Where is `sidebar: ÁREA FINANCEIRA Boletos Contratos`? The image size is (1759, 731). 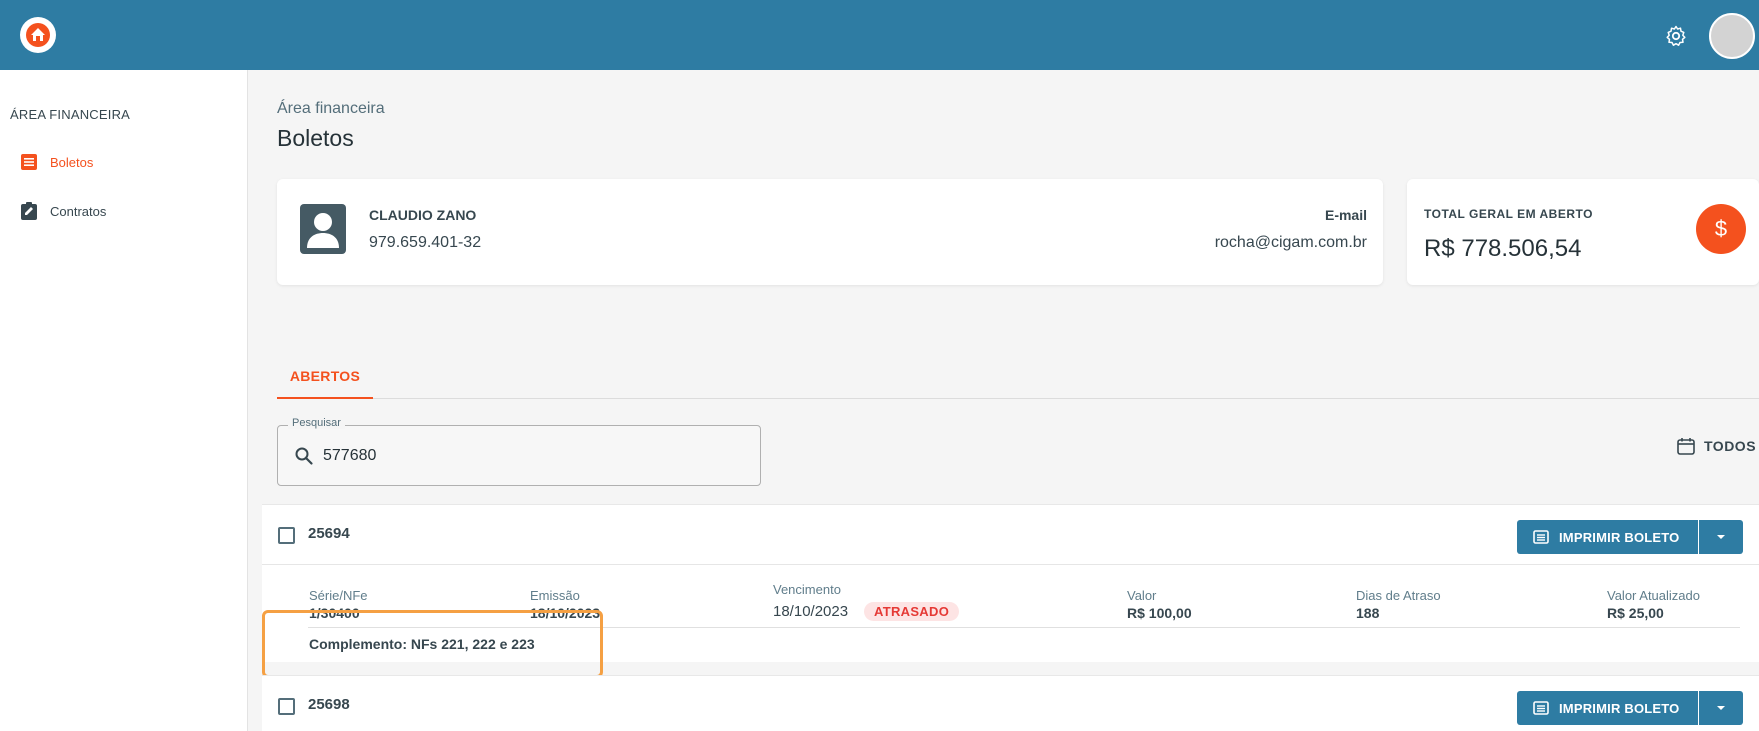 sidebar: ÁREA FINANCEIRA Boletos Contratos is located at coordinates (124, 400).